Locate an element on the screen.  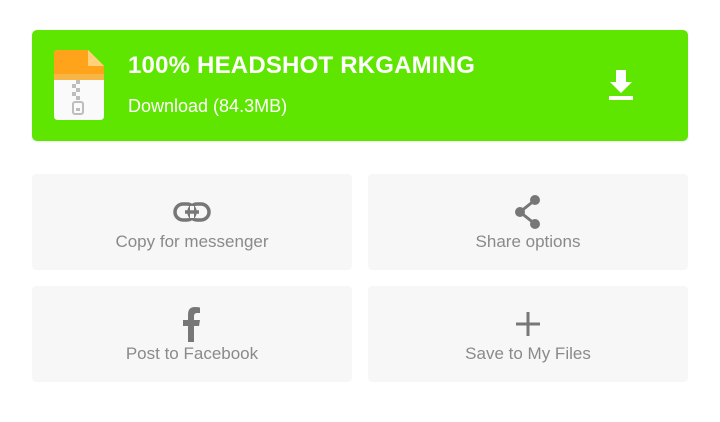
save-to-my-files-label: Save to My Files is located at coordinates (528, 353).